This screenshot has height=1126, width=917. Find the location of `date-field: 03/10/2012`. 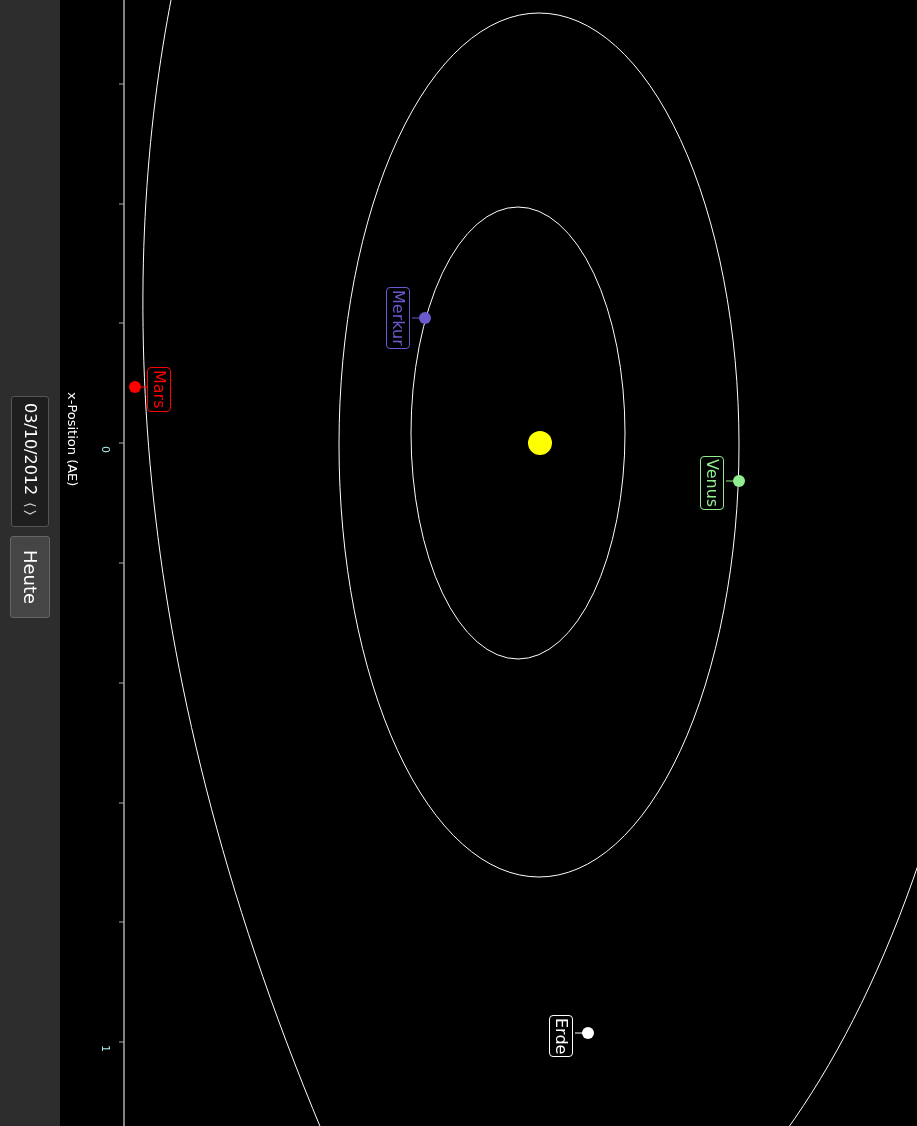

date-field: 03/10/2012 is located at coordinates (30, 461).